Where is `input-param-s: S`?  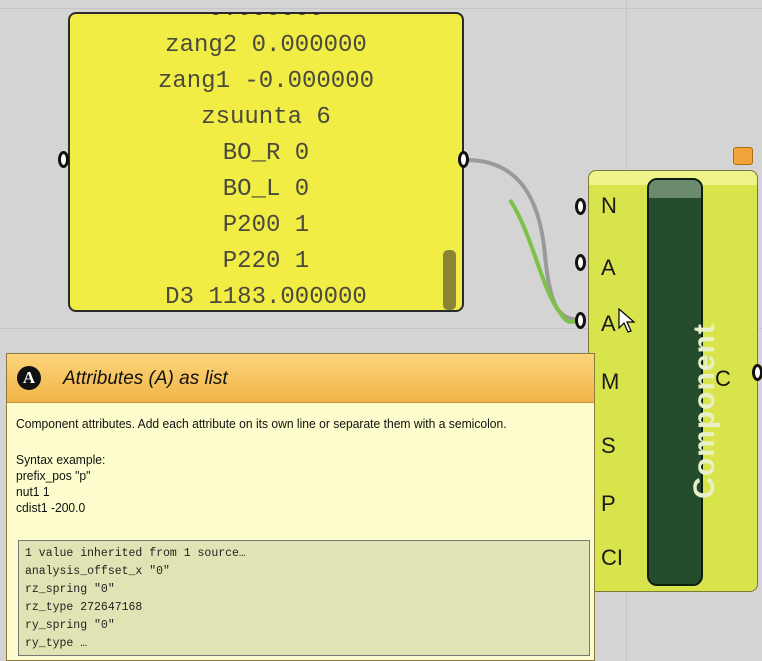 input-param-s: S is located at coordinates (621, 446).